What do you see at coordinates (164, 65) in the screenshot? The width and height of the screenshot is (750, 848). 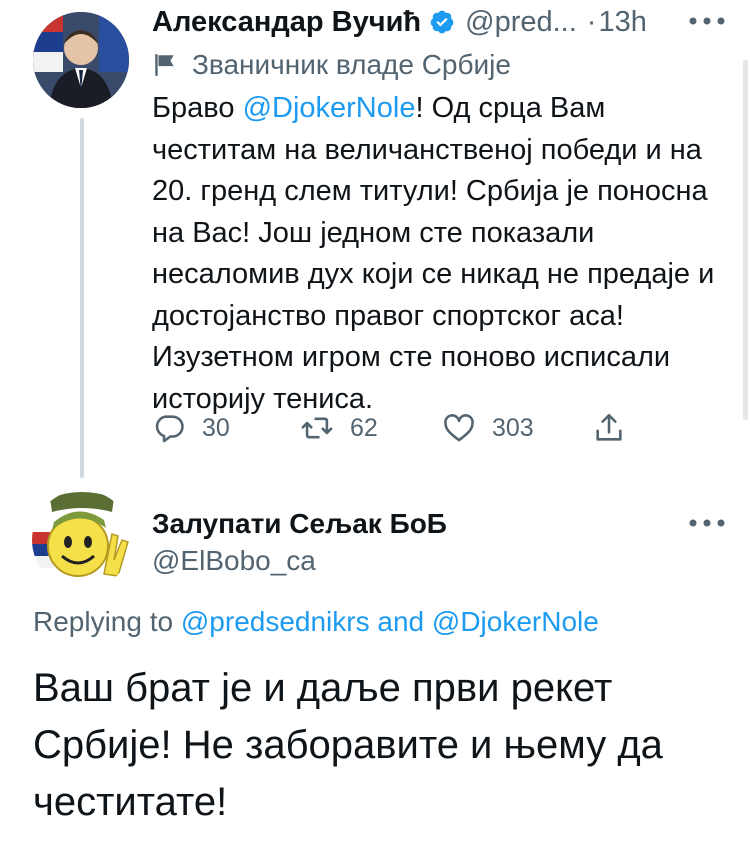 I see `government-flag-icon` at bounding box center [164, 65].